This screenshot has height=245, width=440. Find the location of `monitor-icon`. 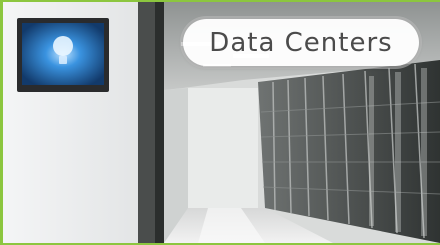

monitor-icon is located at coordinates (63, 55).